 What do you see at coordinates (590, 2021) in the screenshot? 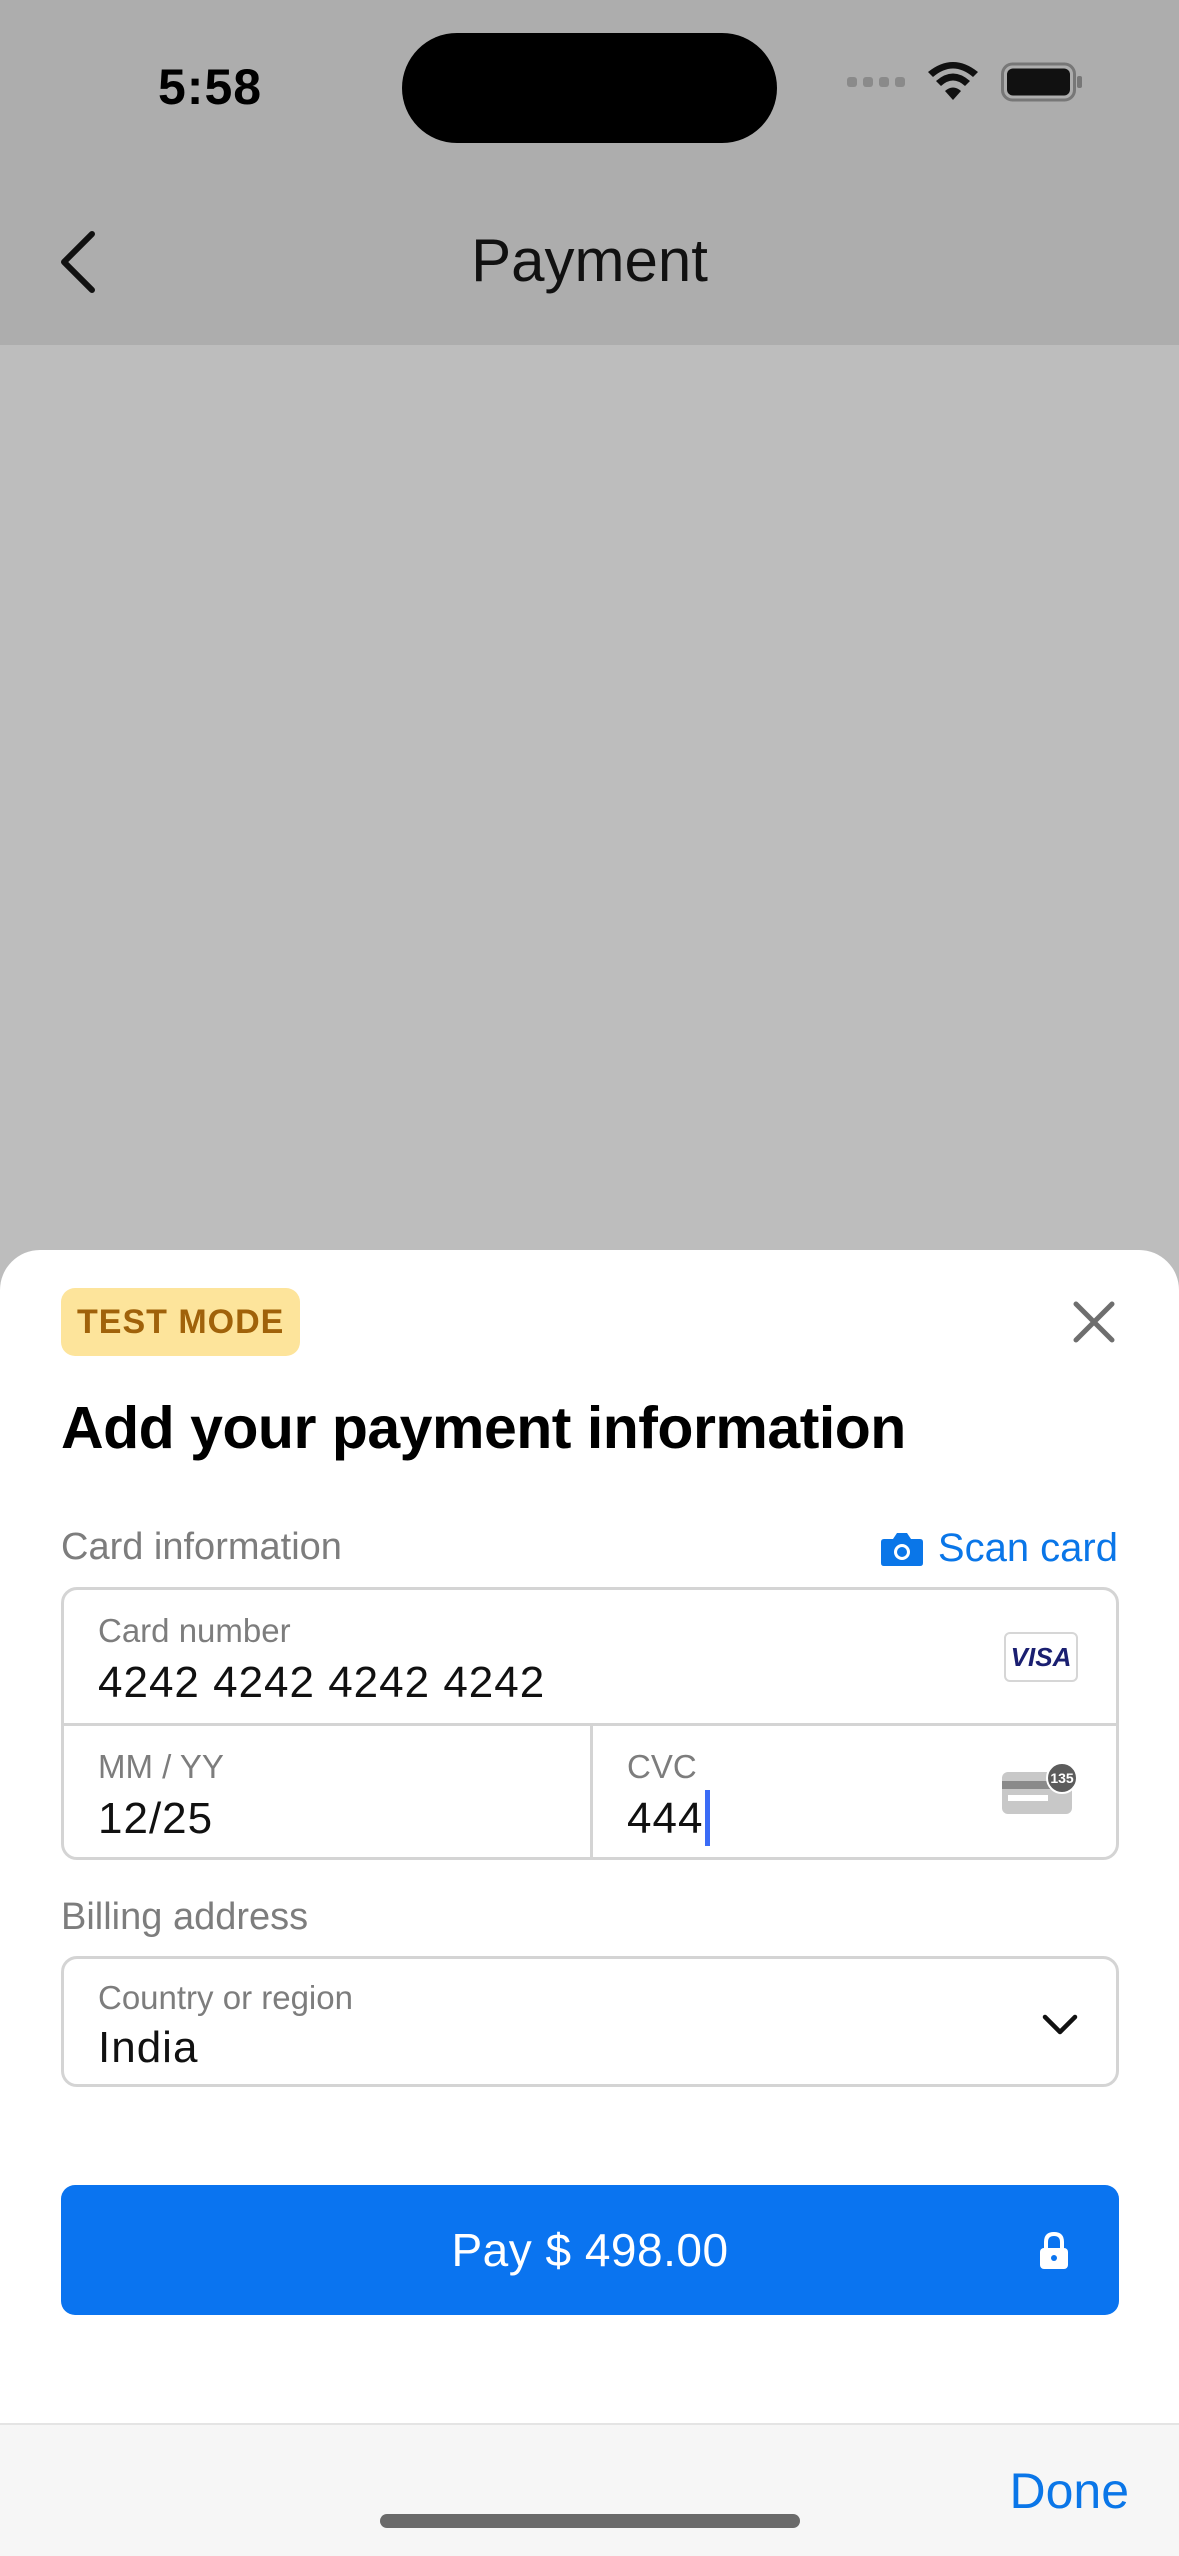
I see `country-select: Country or region India` at bounding box center [590, 2021].